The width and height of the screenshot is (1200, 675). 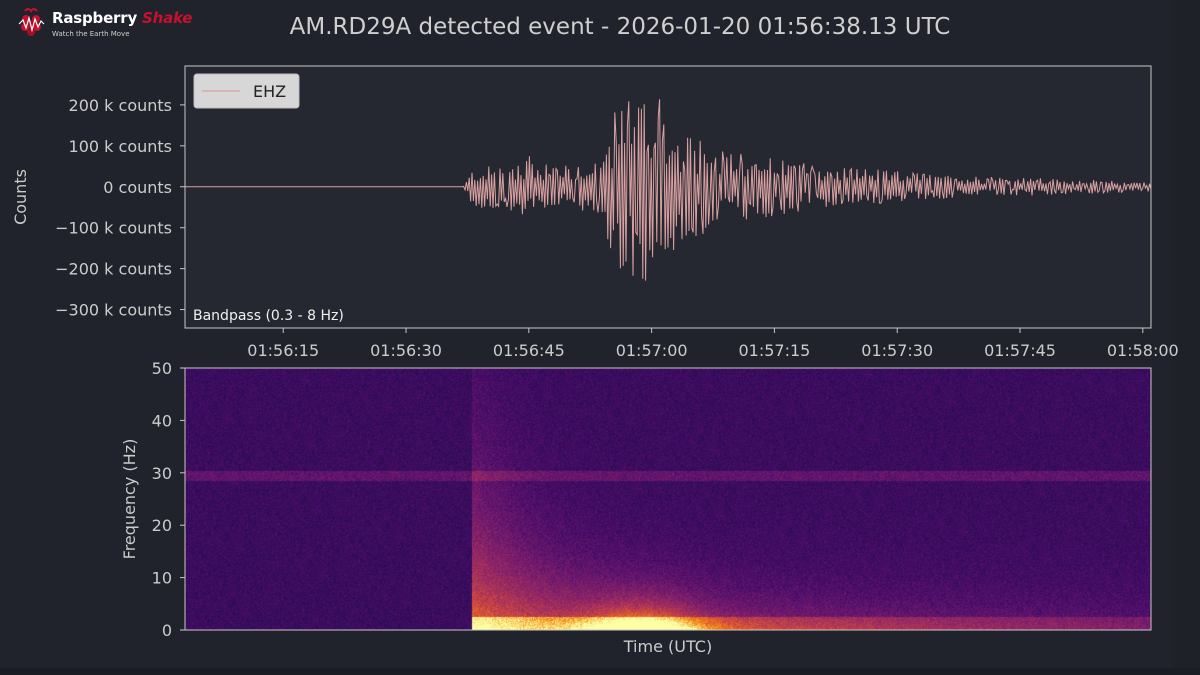 What do you see at coordinates (137, 187) in the screenshot?
I see `y-tick-label-0-counts: 0 counts` at bounding box center [137, 187].